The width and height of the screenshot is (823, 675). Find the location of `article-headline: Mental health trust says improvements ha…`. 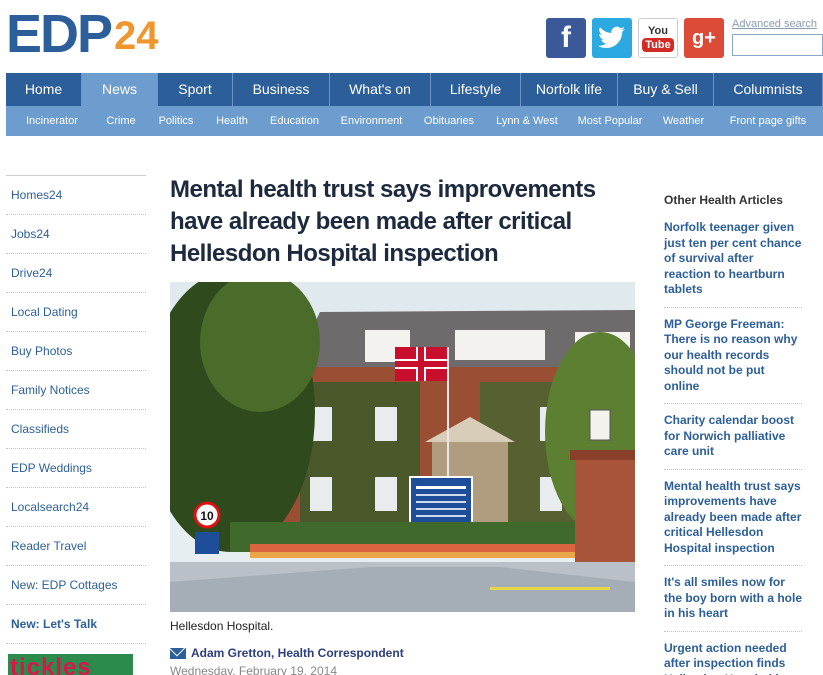

article-headline: Mental health trust says improvements ha… is located at coordinates (383, 221).